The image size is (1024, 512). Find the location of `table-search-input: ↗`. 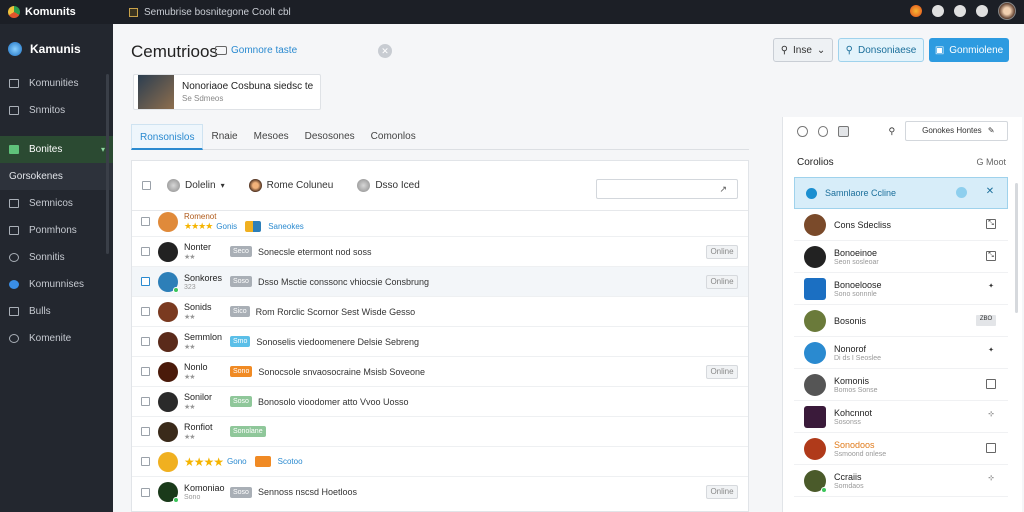

table-search-input: ↗ is located at coordinates (667, 189).